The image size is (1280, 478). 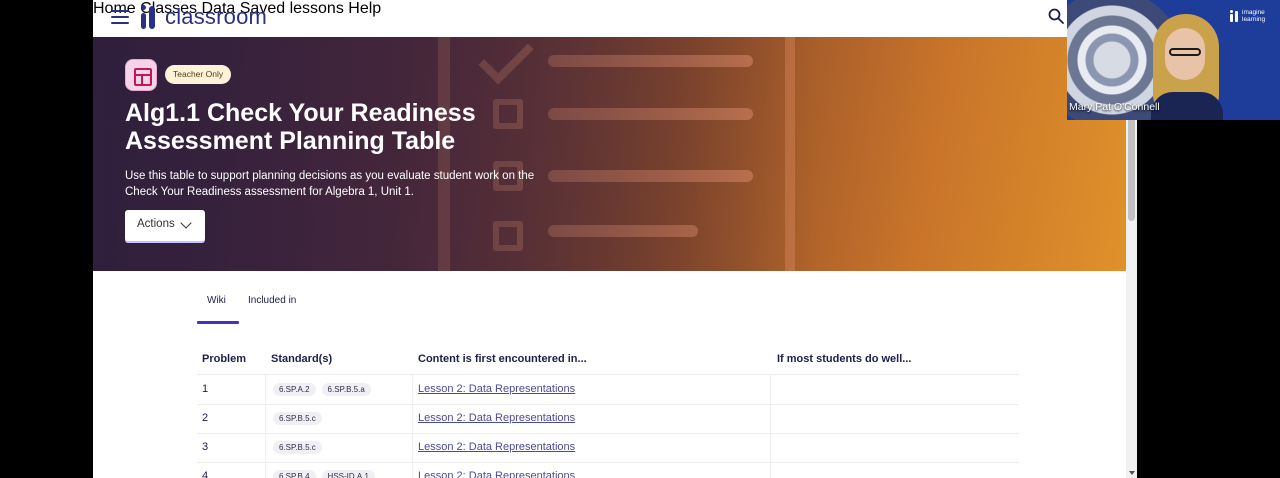 I want to click on actions-button: Actions, so click(x=165, y=225).